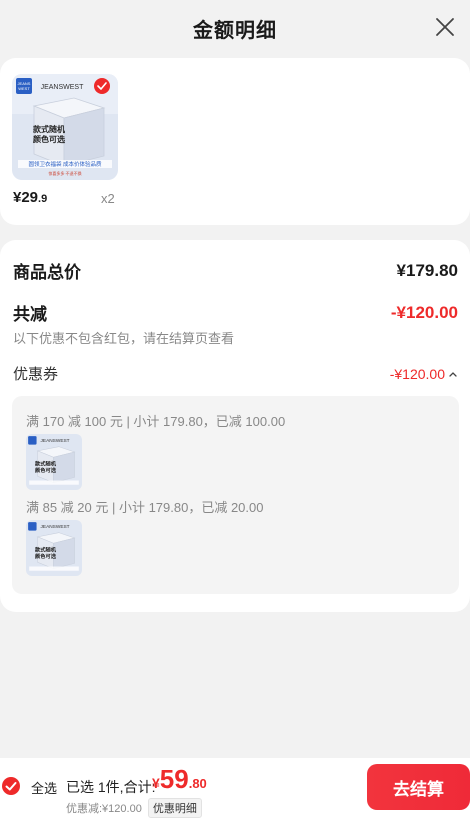 Image resolution: width=470 pixels, height=824 pixels. What do you see at coordinates (49, 129) in the screenshot?
I see `svg-text: 款式随机` at bounding box center [49, 129].